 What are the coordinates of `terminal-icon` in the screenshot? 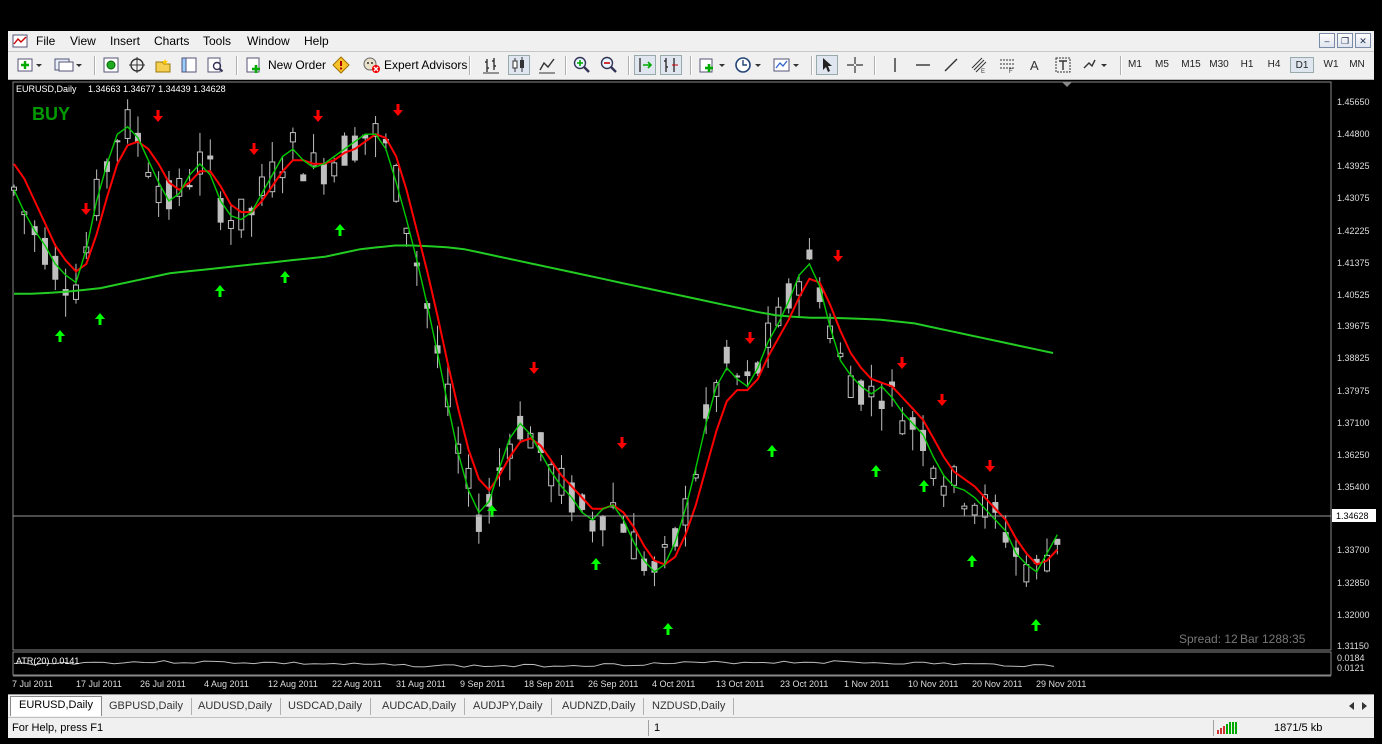 It's located at (189, 65).